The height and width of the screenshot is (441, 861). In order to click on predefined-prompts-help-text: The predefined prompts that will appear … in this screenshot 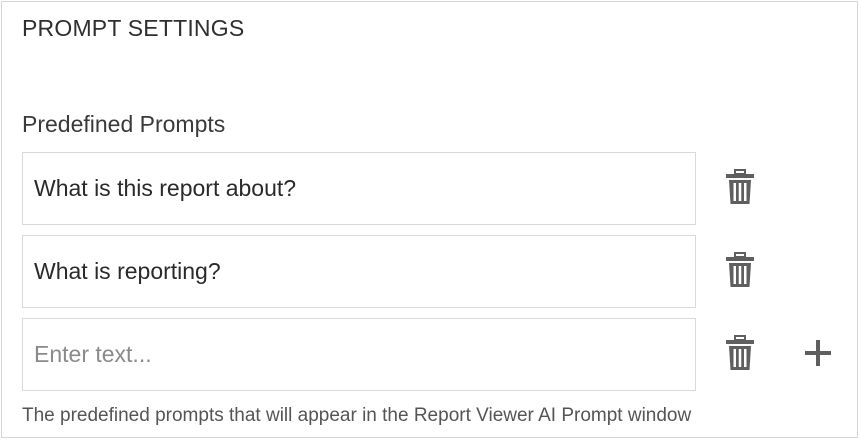, I will do `click(357, 415)`.